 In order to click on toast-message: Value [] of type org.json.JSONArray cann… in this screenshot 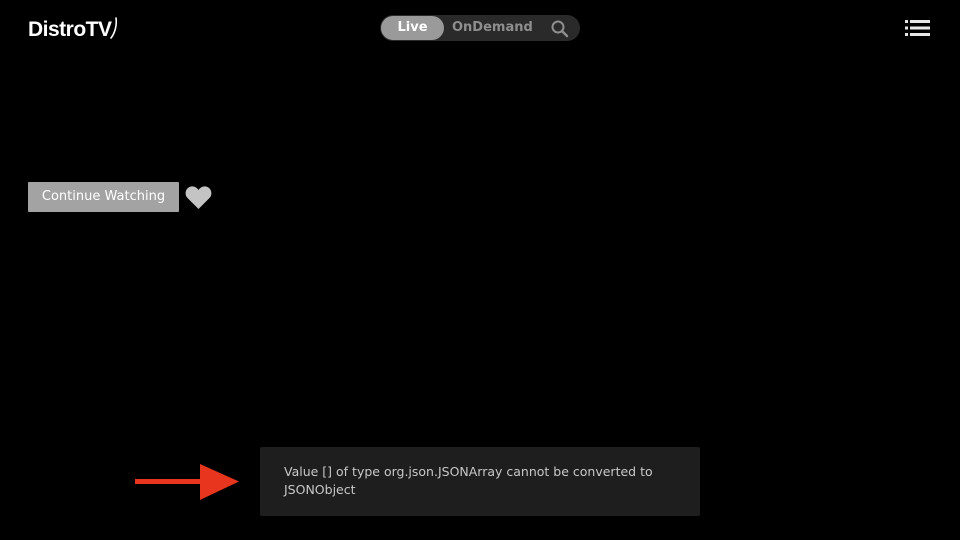, I will do `click(468, 480)`.